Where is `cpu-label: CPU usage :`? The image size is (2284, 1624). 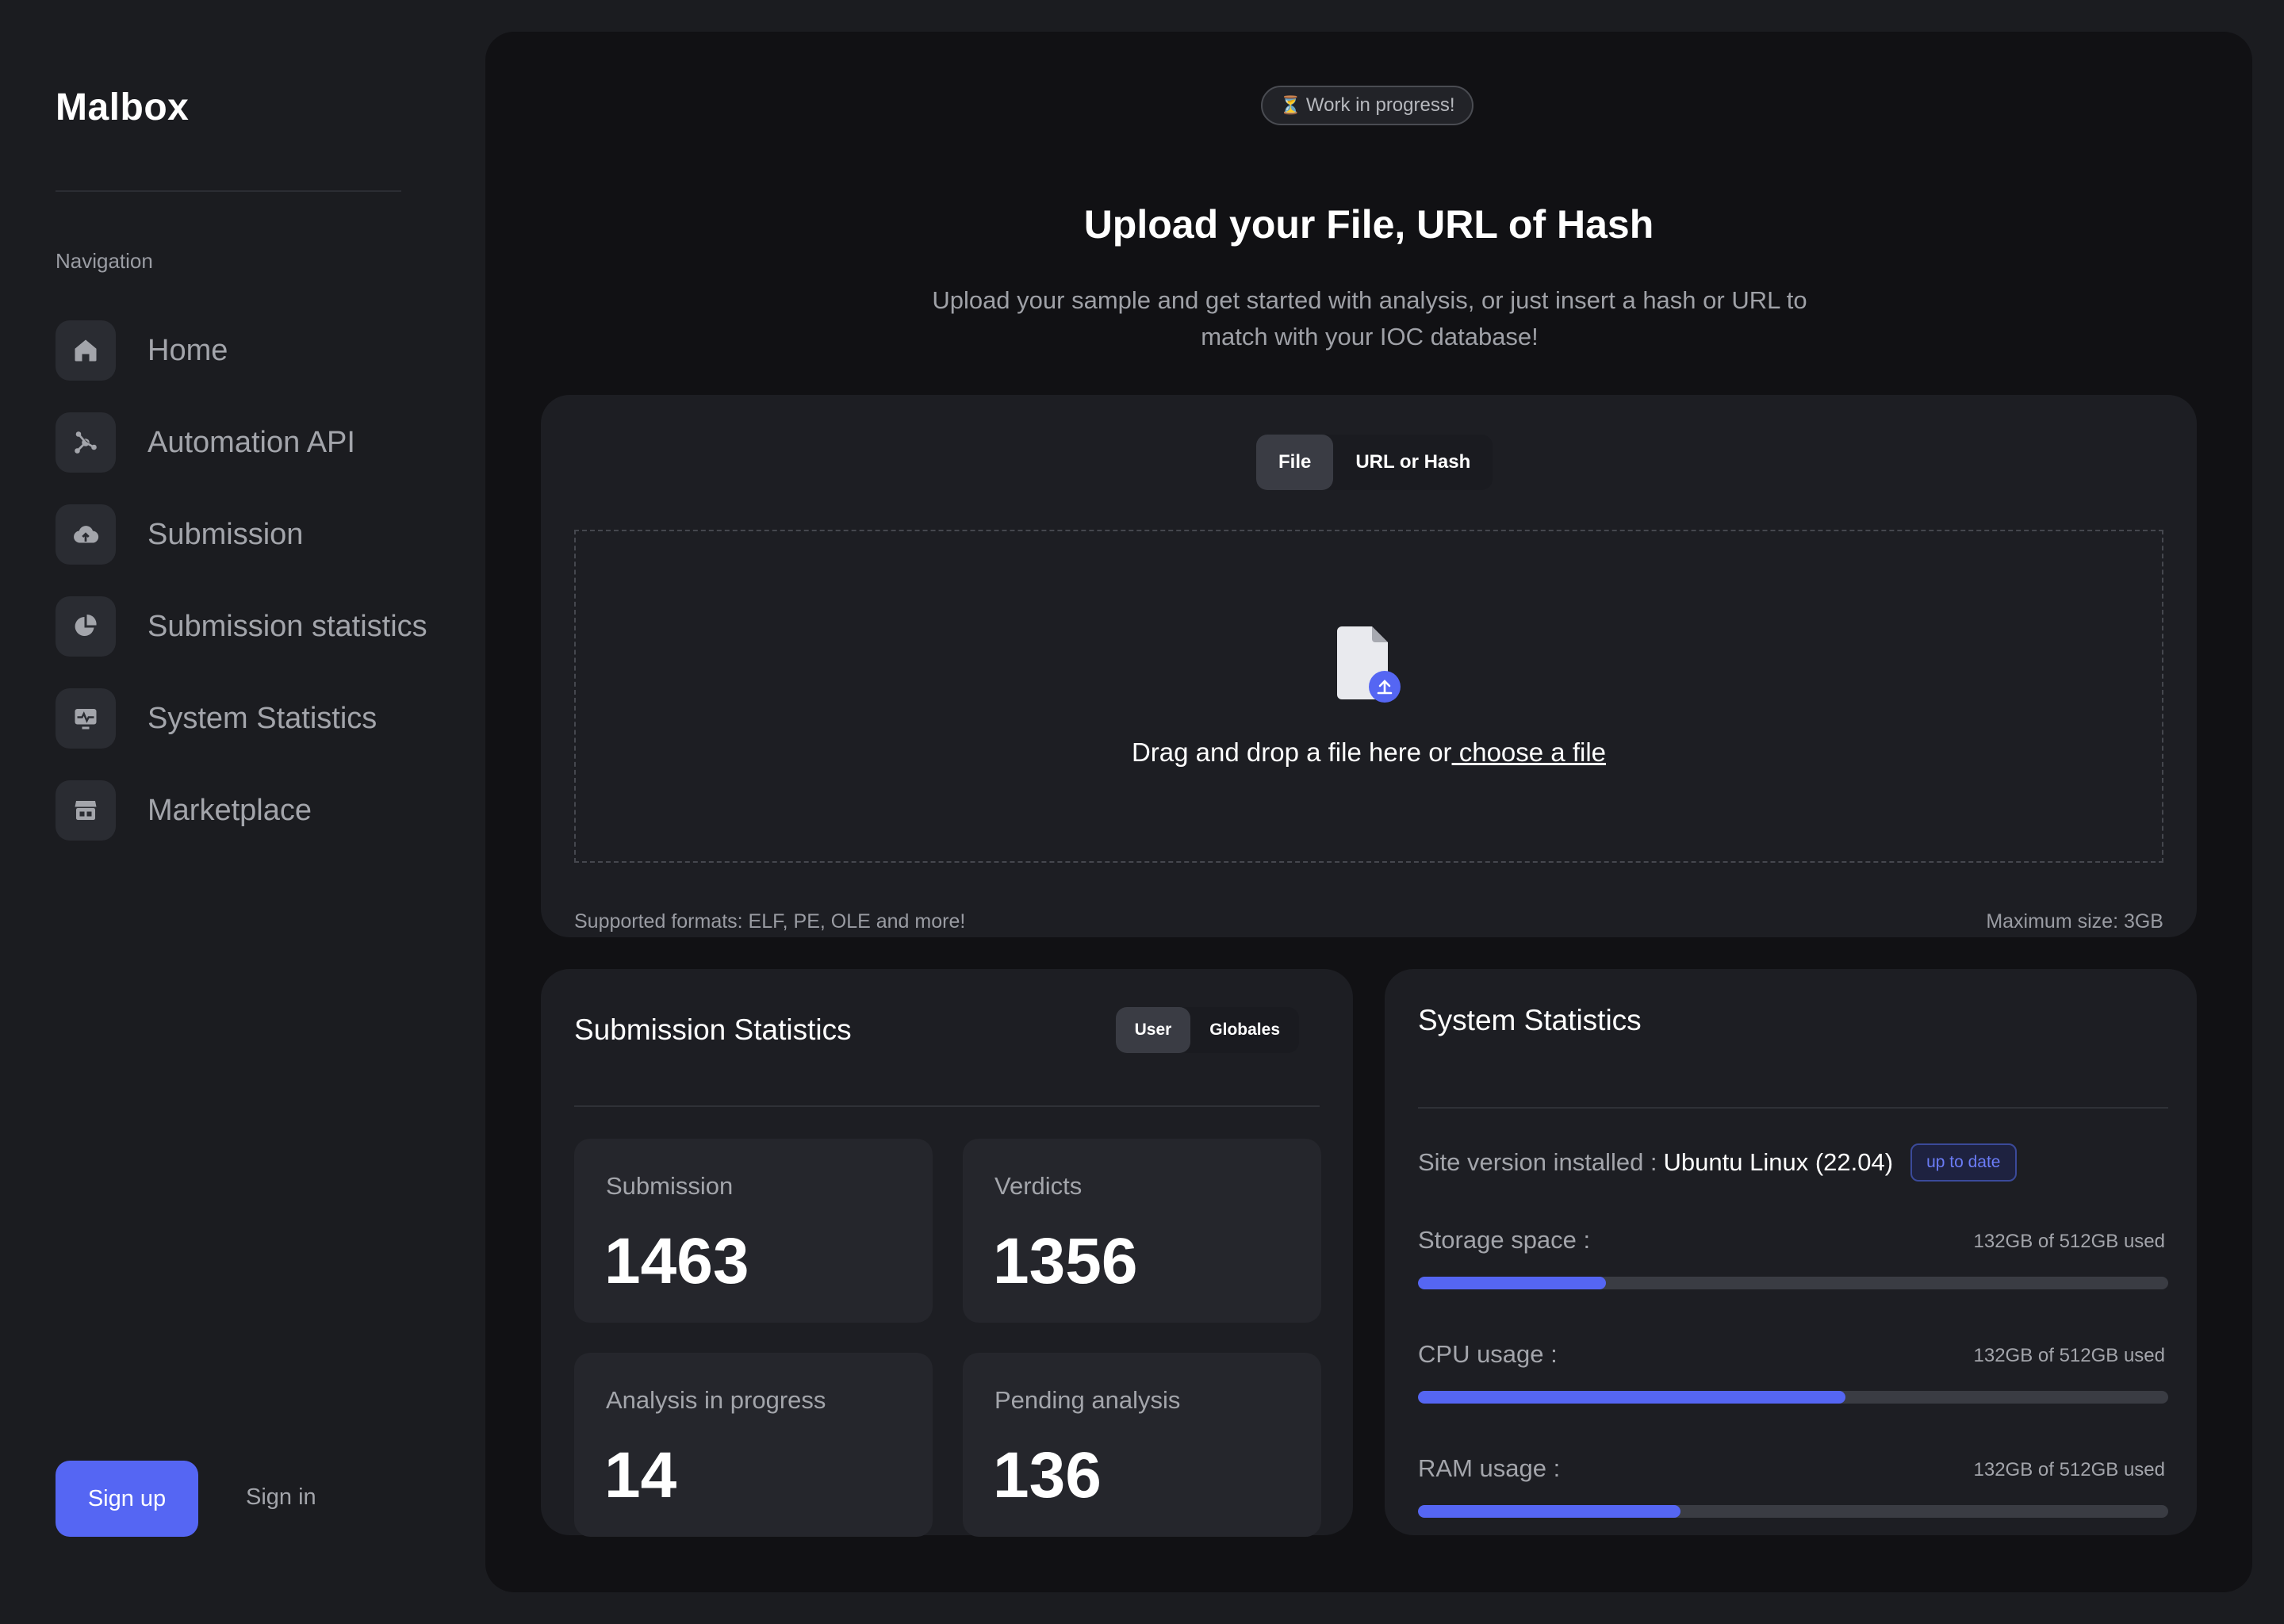
cpu-label: CPU usage : is located at coordinates (1488, 1354).